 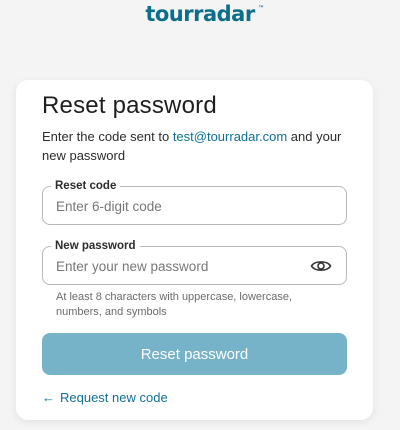 I want to click on brand-logo-wordmark: tourradar, so click(x=200, y=14).